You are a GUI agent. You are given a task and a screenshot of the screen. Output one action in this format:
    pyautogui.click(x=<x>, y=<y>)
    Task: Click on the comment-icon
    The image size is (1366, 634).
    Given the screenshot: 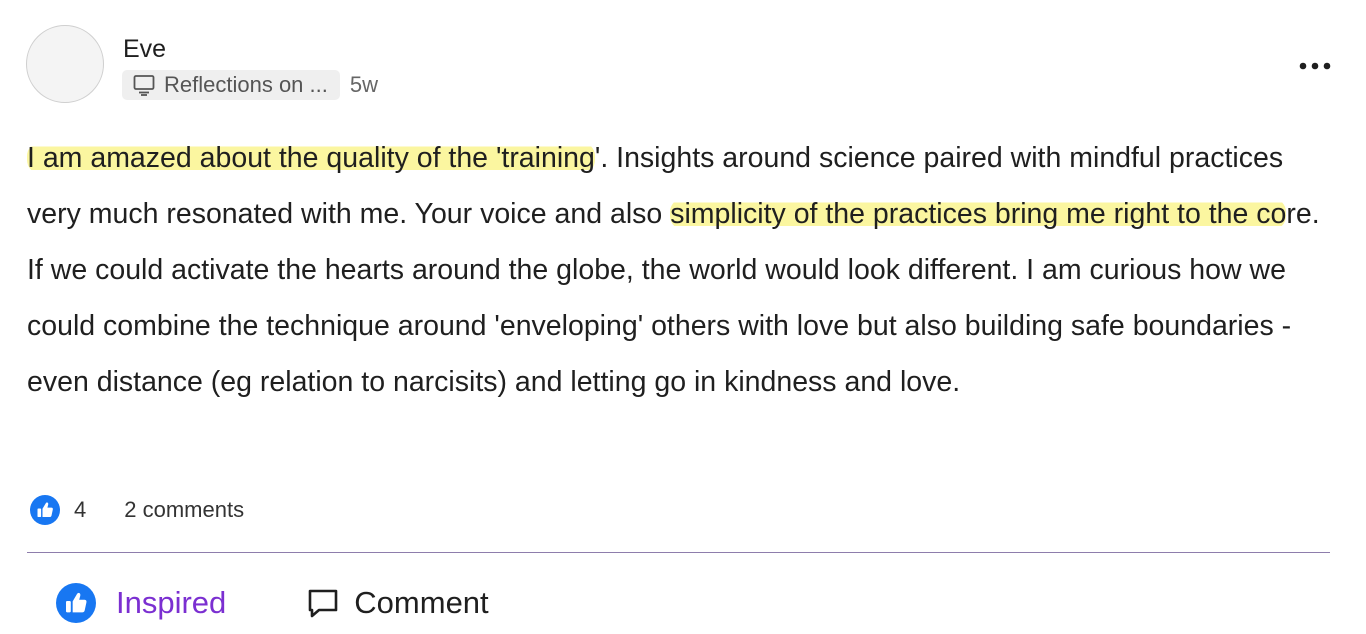 What is the action you would take?
    pyautogui.click(x=323, y=603)
    